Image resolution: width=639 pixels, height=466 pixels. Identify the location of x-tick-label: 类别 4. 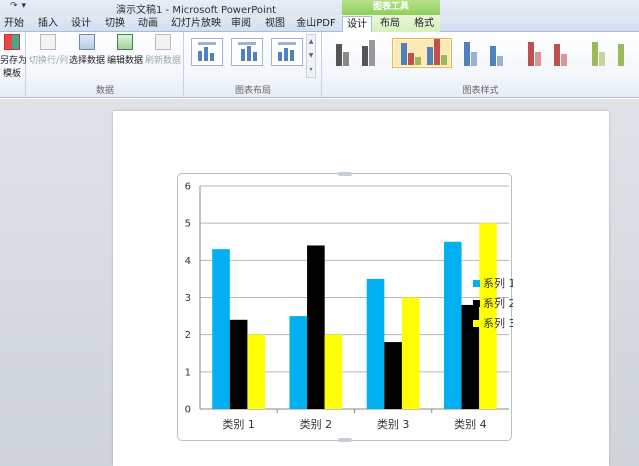
(470, 424).